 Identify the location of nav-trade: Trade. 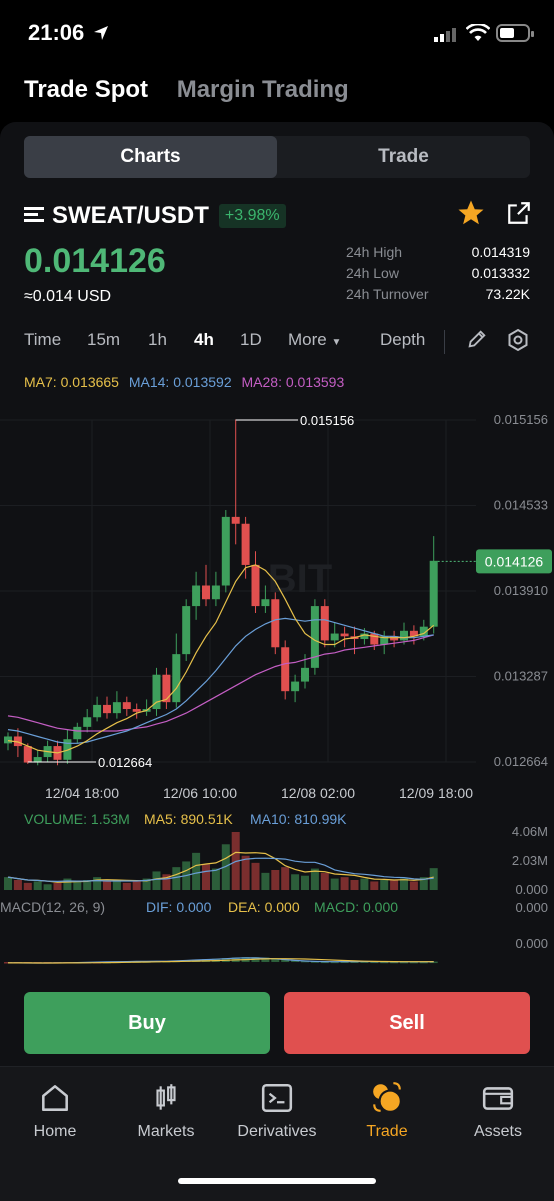
(387, 1111).